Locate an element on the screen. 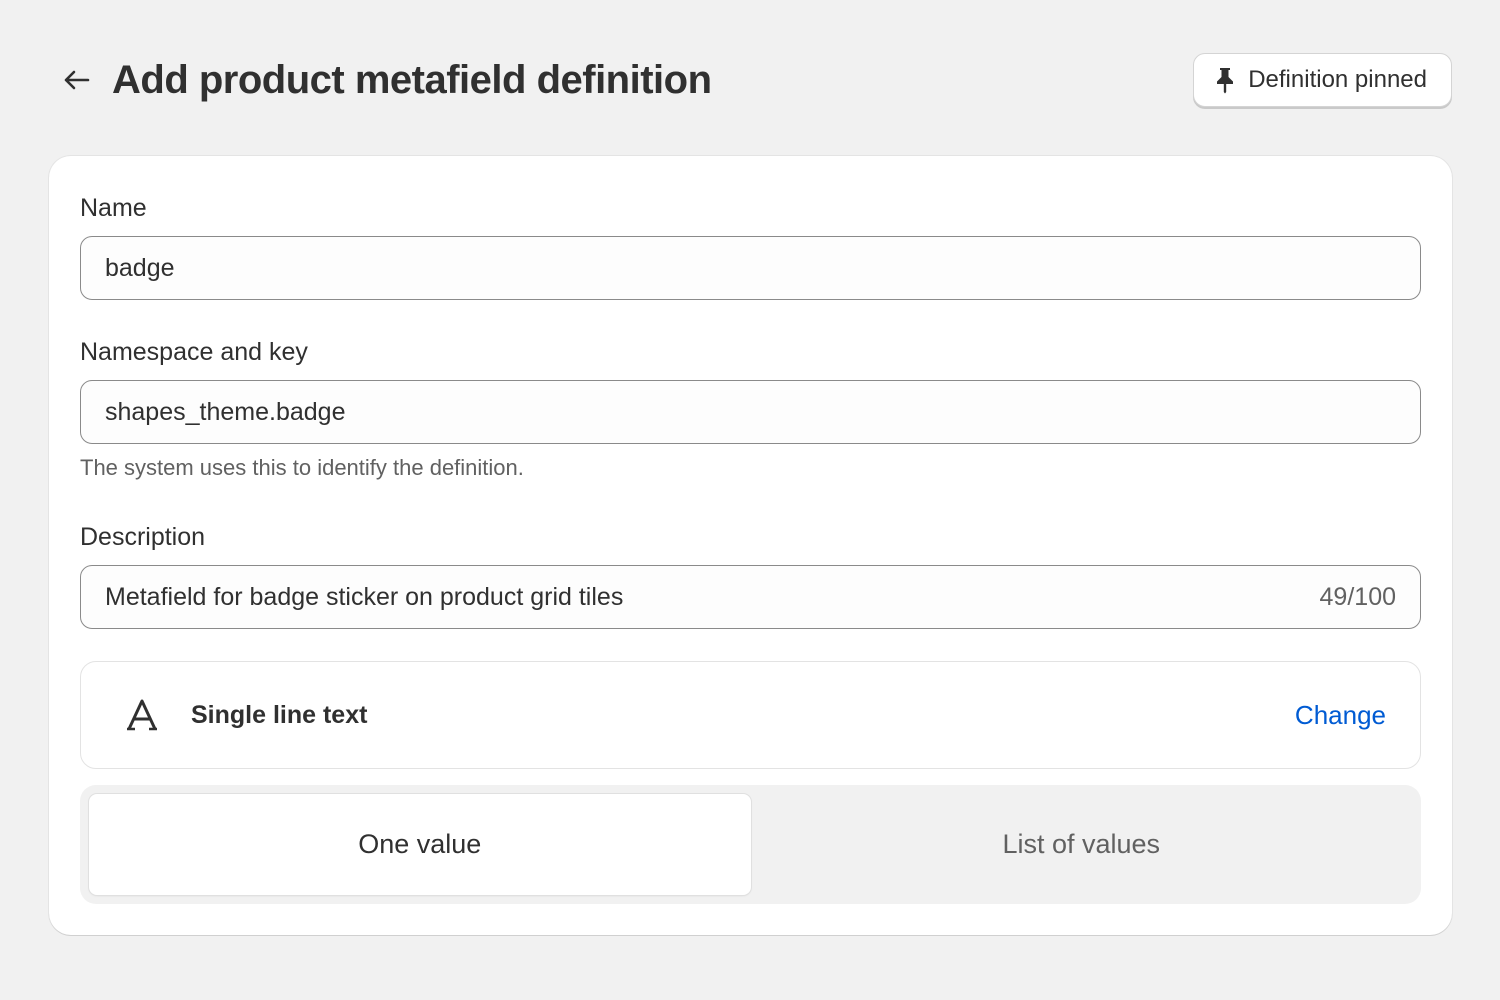  value-mode-toggle: One value List of values is located at coordinates (750, 844).